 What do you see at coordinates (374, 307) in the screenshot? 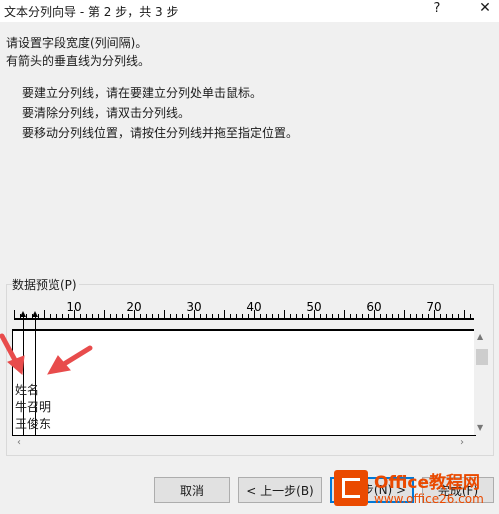
I see `ruler-number: 60` at bounding box center [374, 307].